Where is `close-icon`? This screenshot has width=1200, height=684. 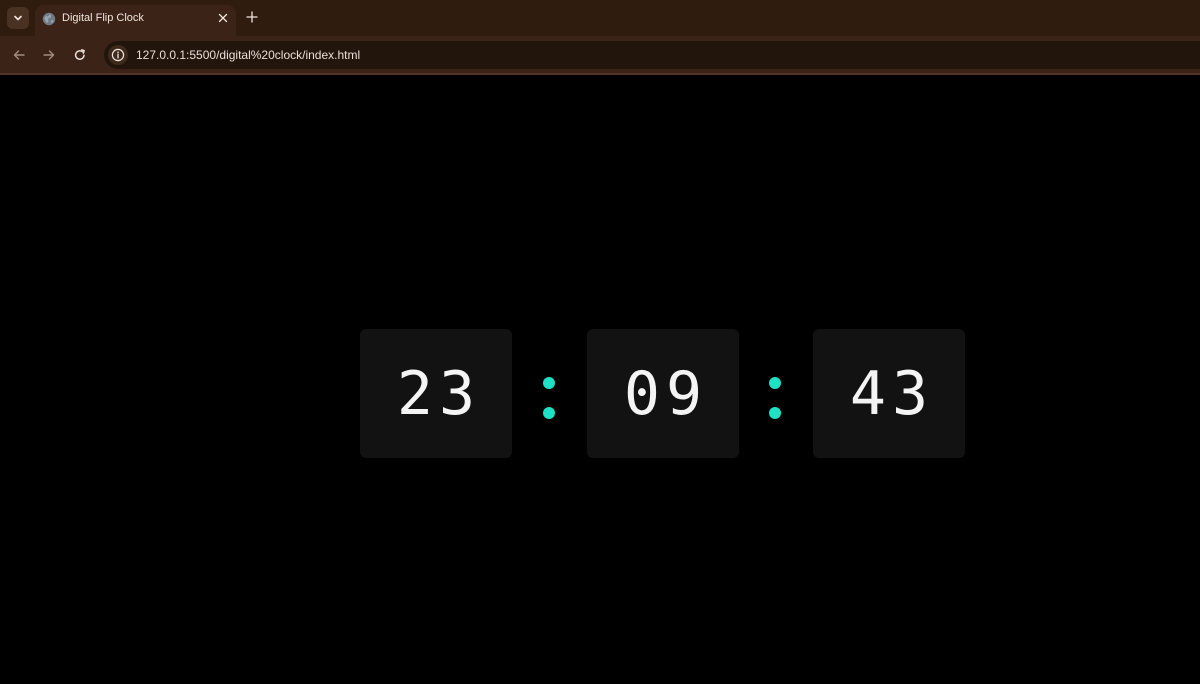 close-icon is located at coordinates (223, 18).